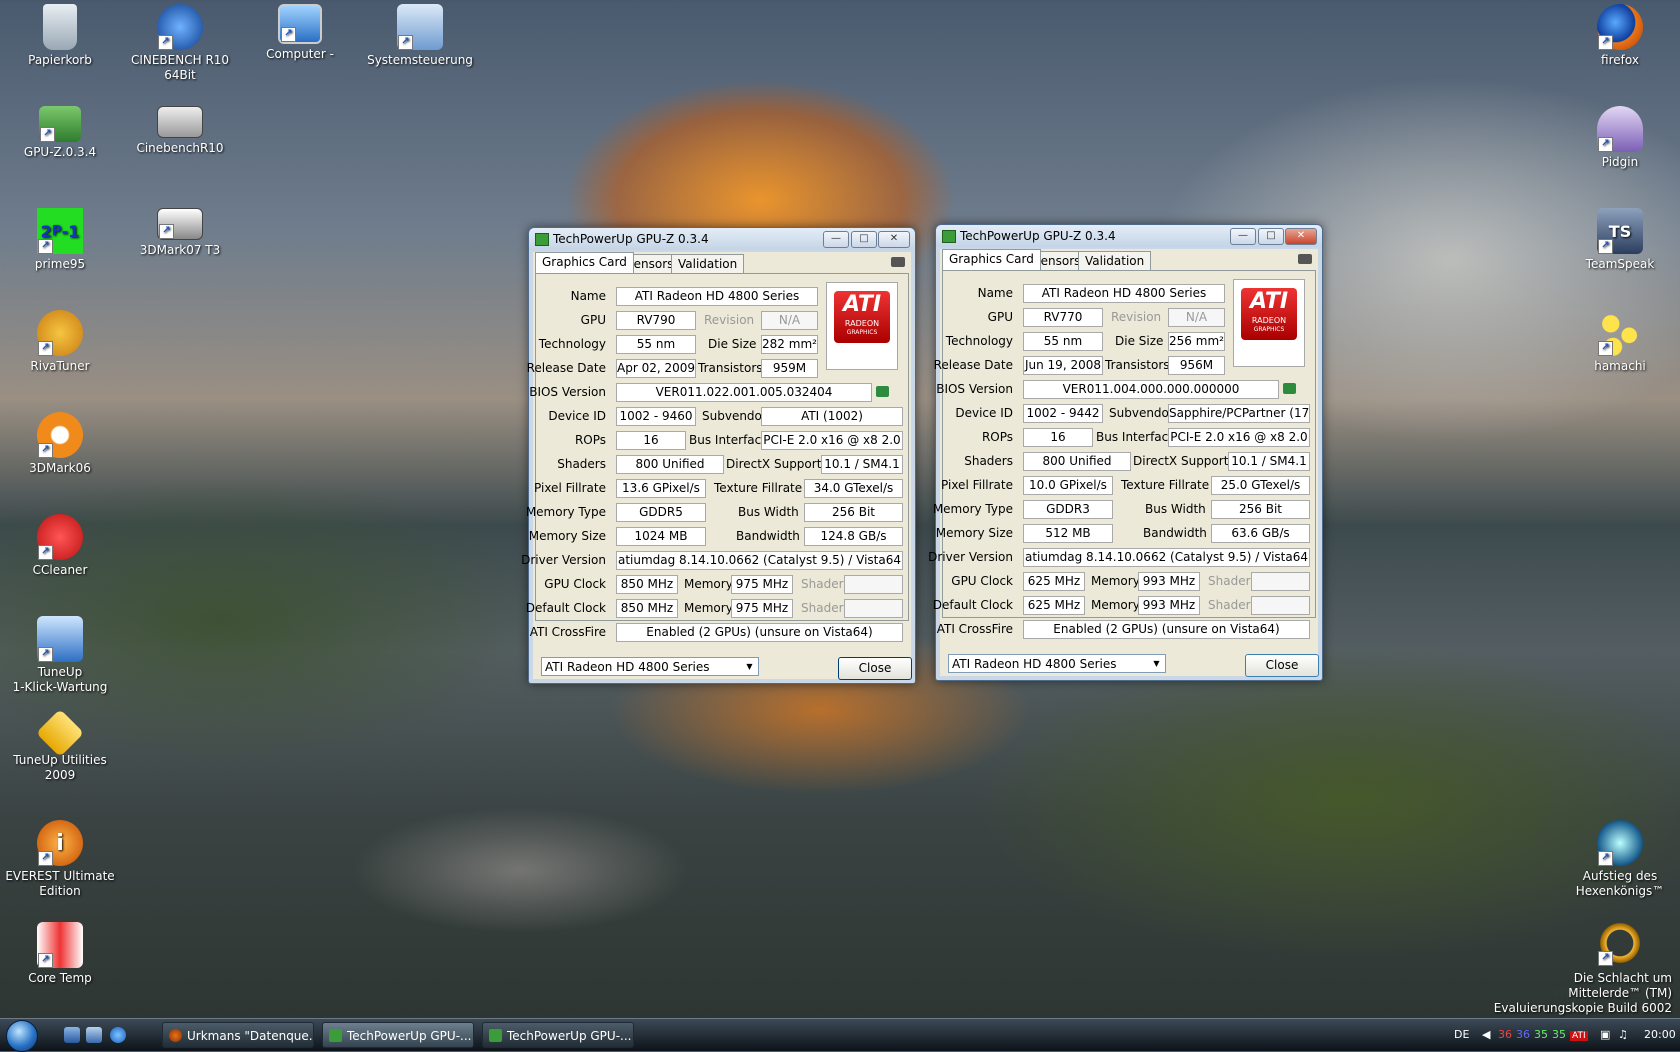 The width and height of the screenshot is (1680, 1052). I want to click on desktop-icon-teamspeak: TS ↗ TeamSpeak, so click(1620, 240).